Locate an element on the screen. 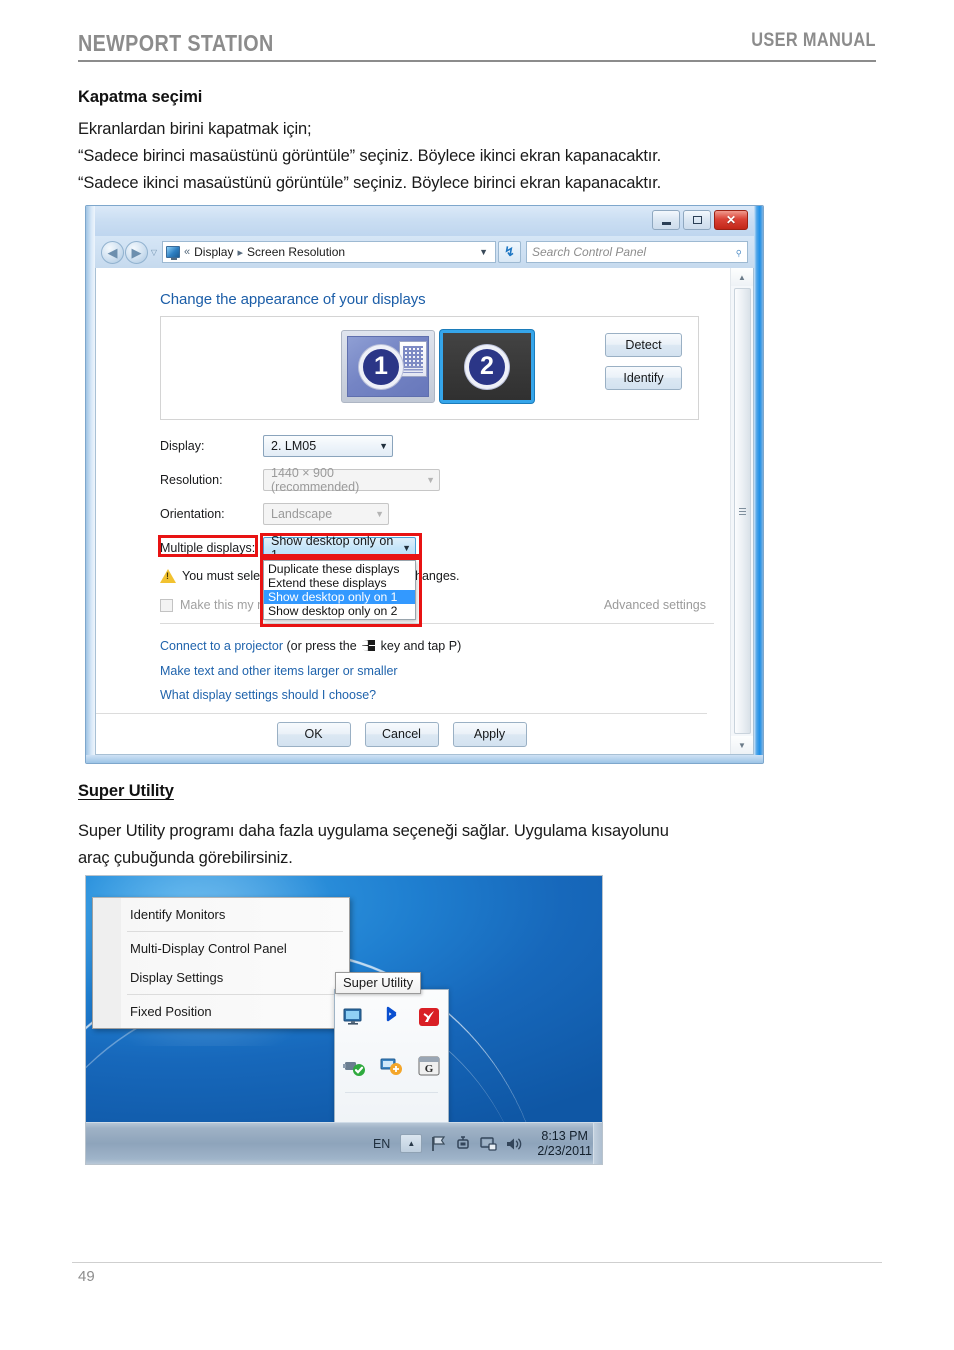  window-titlebar: ✕ is located at coordinates (424, 221).